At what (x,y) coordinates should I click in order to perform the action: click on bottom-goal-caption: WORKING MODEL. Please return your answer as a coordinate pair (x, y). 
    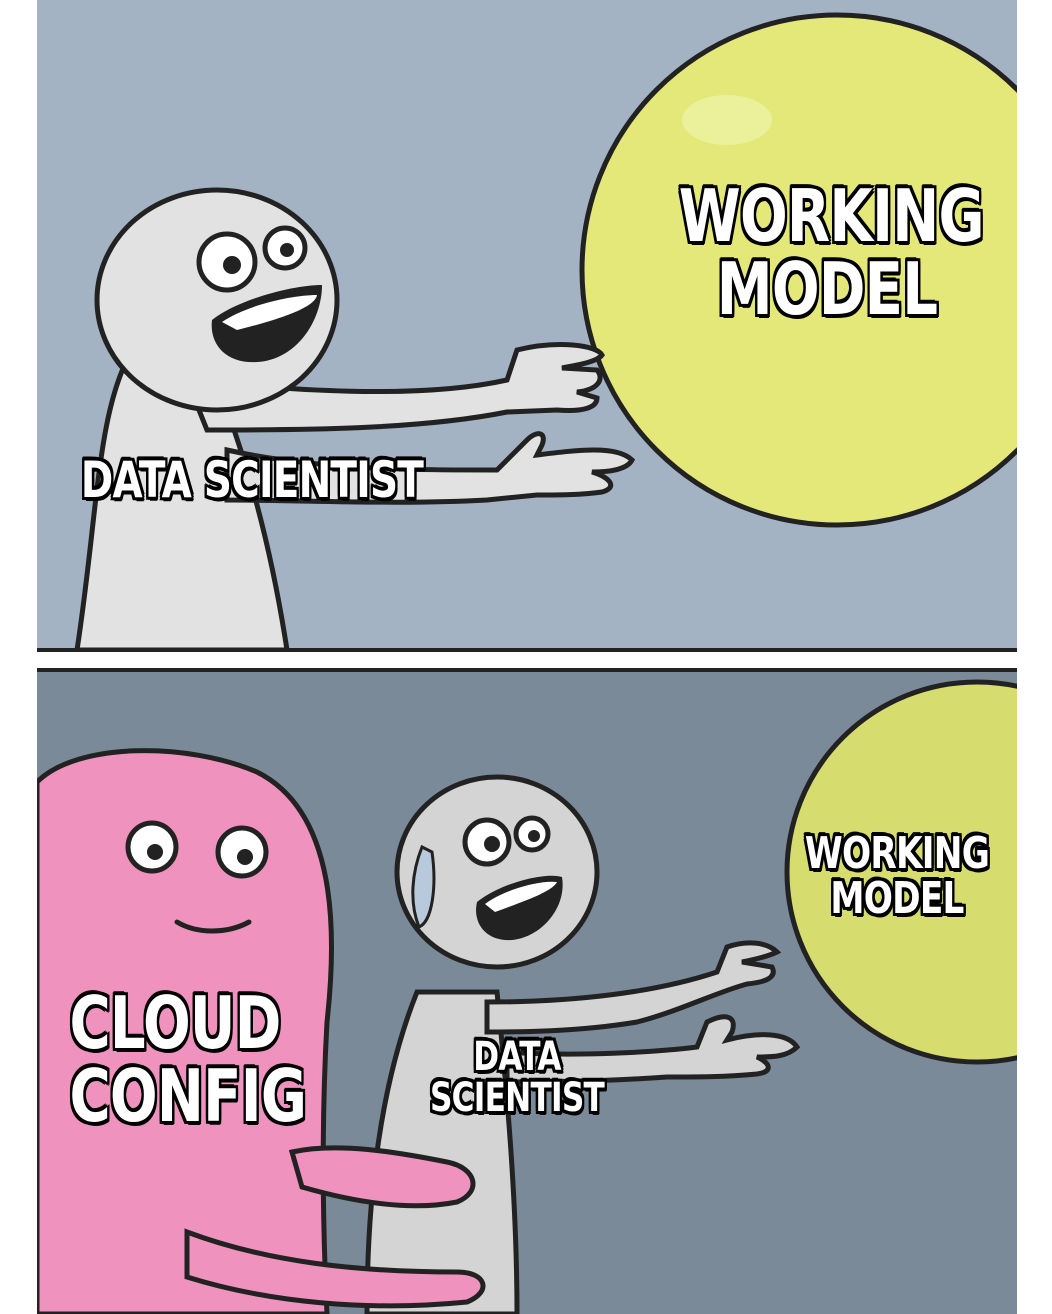
    Looking at the image, I should click on (897, 876).